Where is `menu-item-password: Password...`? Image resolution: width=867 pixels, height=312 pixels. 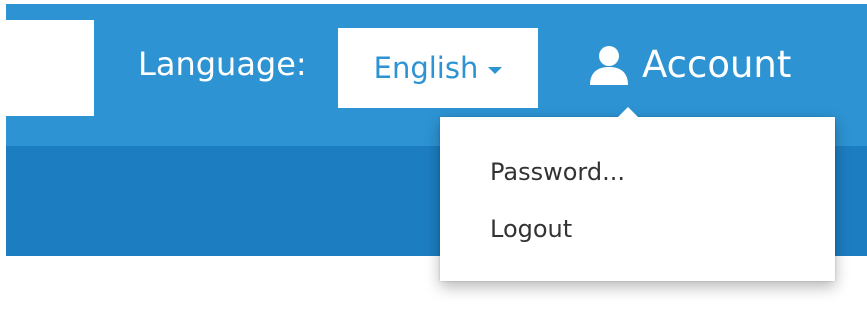
menu-item-password: Password... is located at coordinates (557, 172).